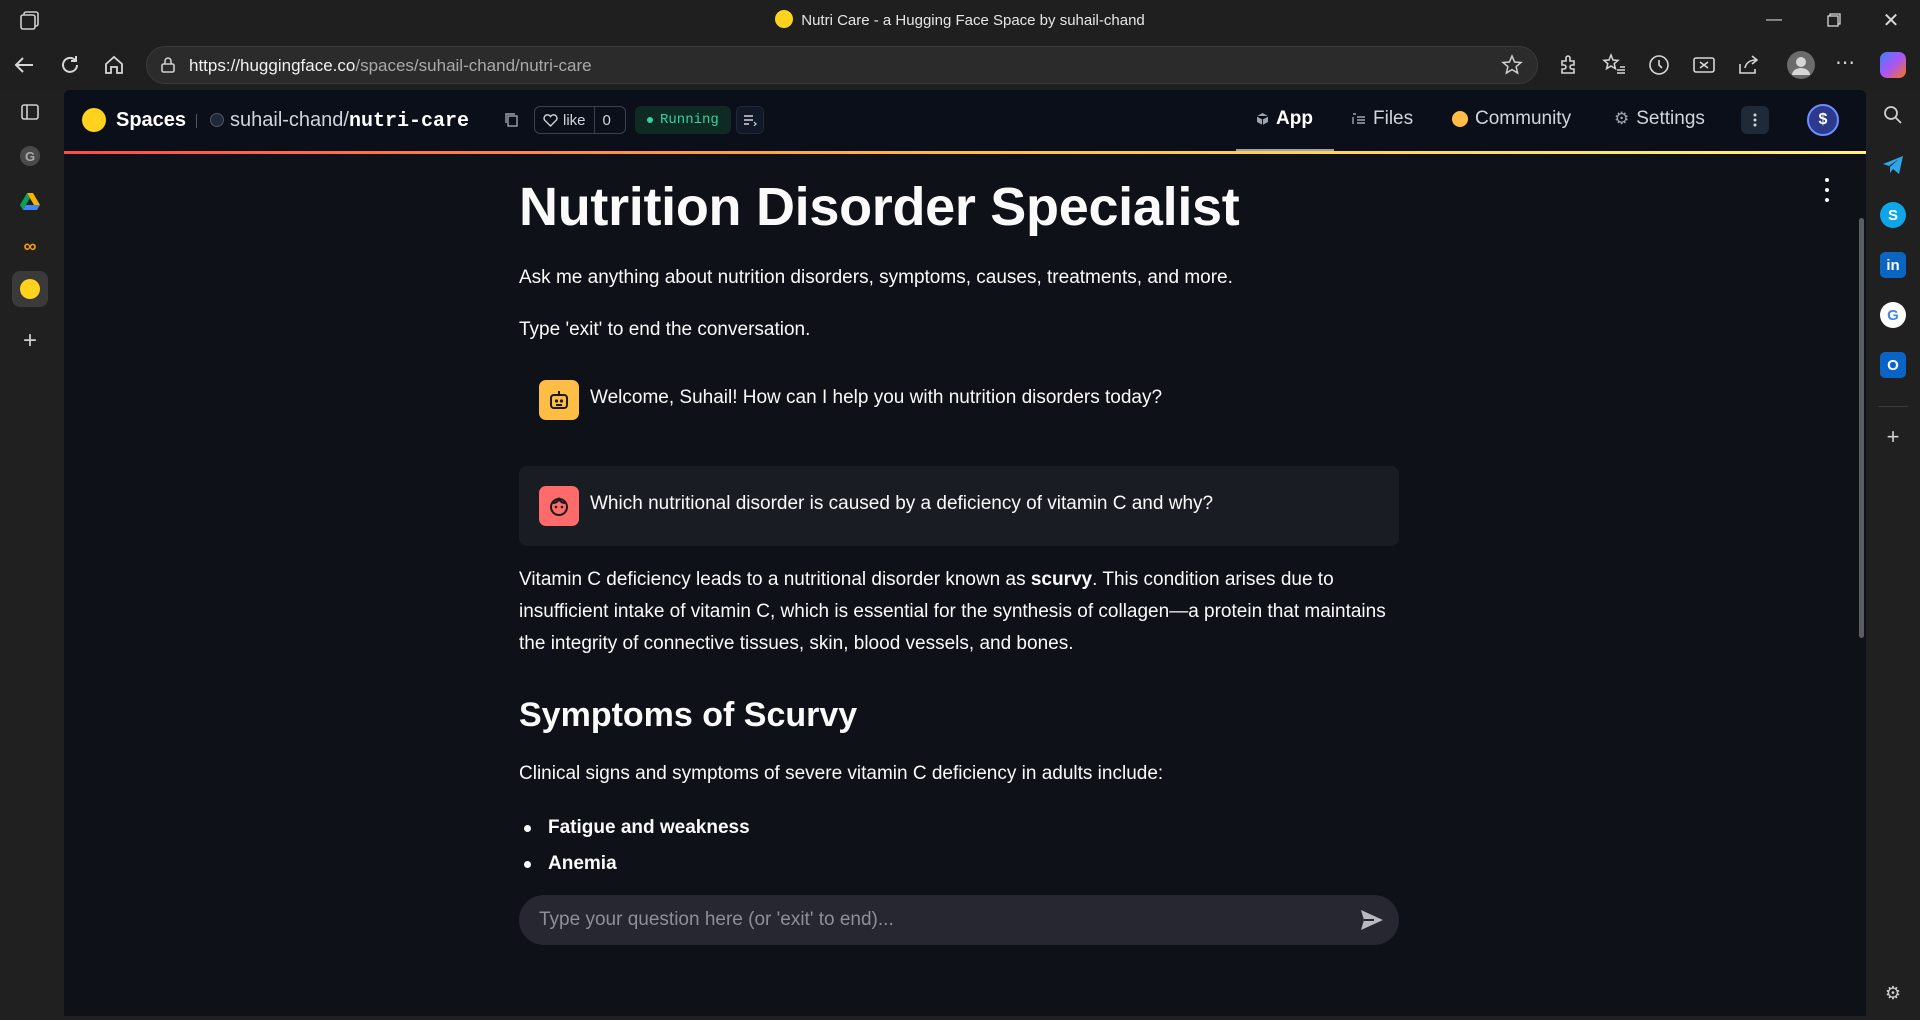 The height and width of the screenshot is (1020, 1920). I want to click on like-button: like 0, so click(580, 120).